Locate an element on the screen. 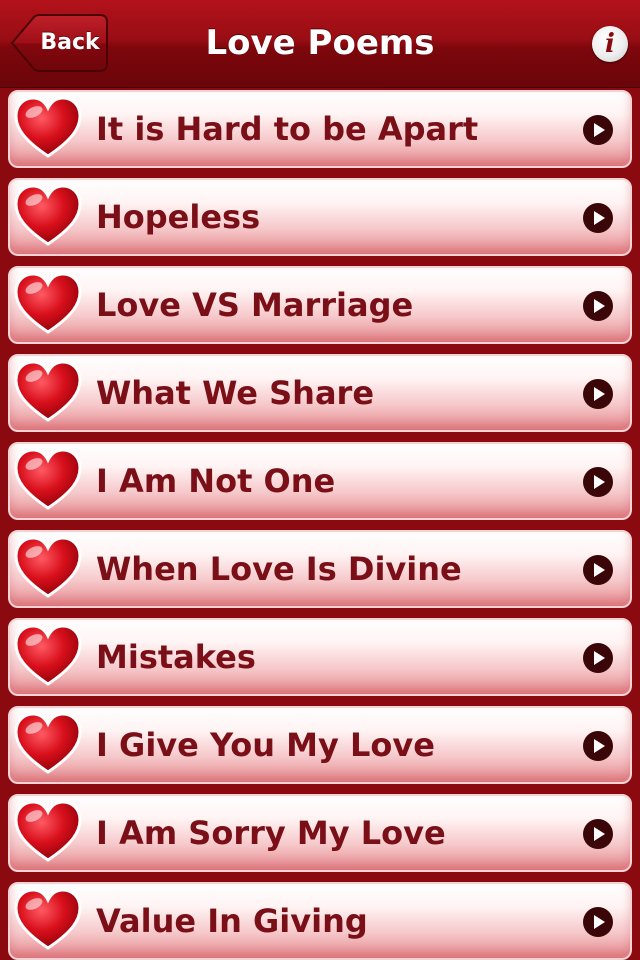 This screenshot has height=960, width=640. back-button-label: Back is located at coordinates (70, 42).